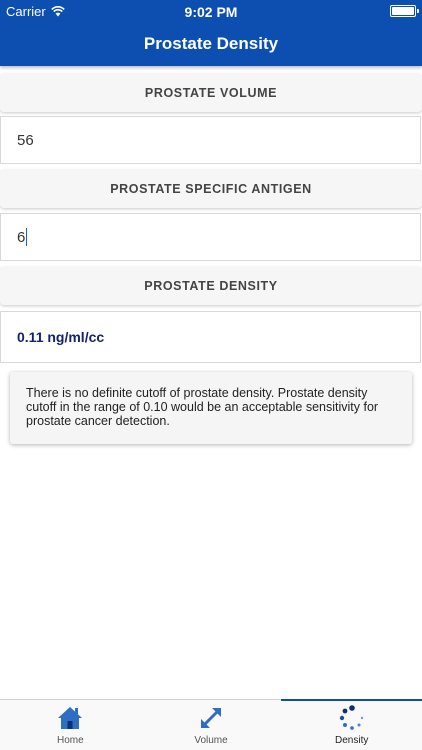 The image size is (422, 750). I want to click on text-cursor, so click(27, 237).